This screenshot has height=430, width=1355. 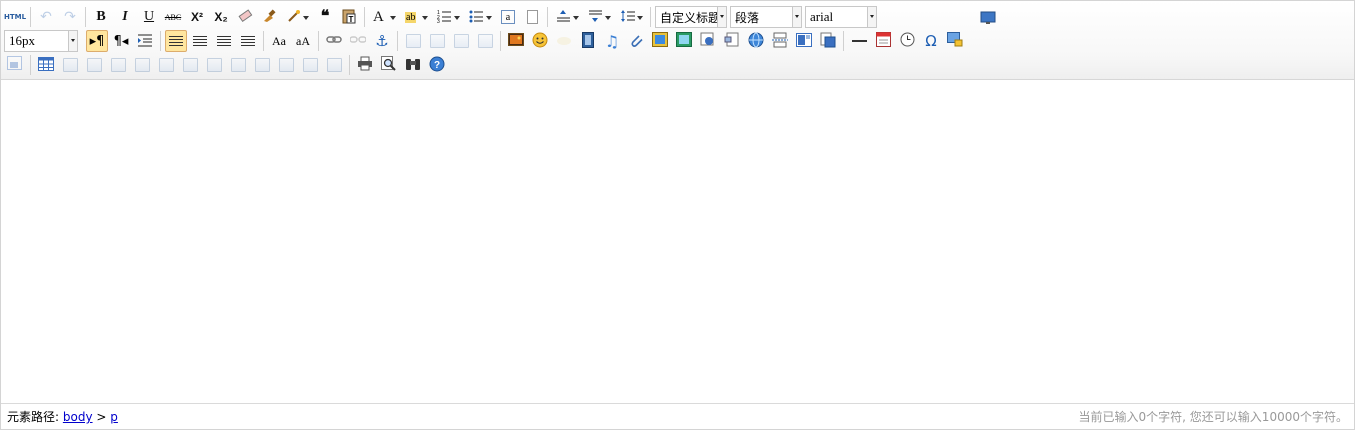 What do you see at coordinates (532, 17) in the screenshot?
I see `clear-doc-button` at bounding box center [532, 17].